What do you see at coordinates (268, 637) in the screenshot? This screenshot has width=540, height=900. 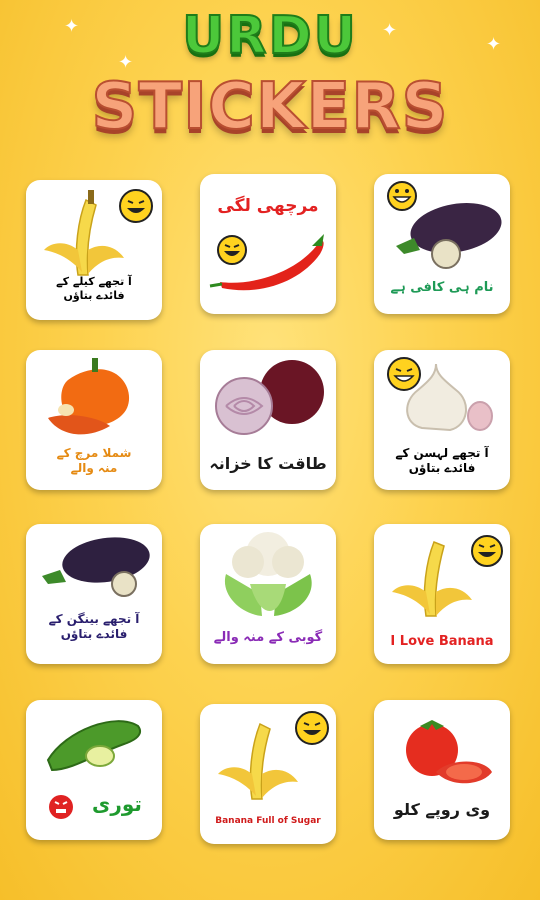 I see `sticker-caption: گوبی کے منہ والے` at bounding box center [268, 637].